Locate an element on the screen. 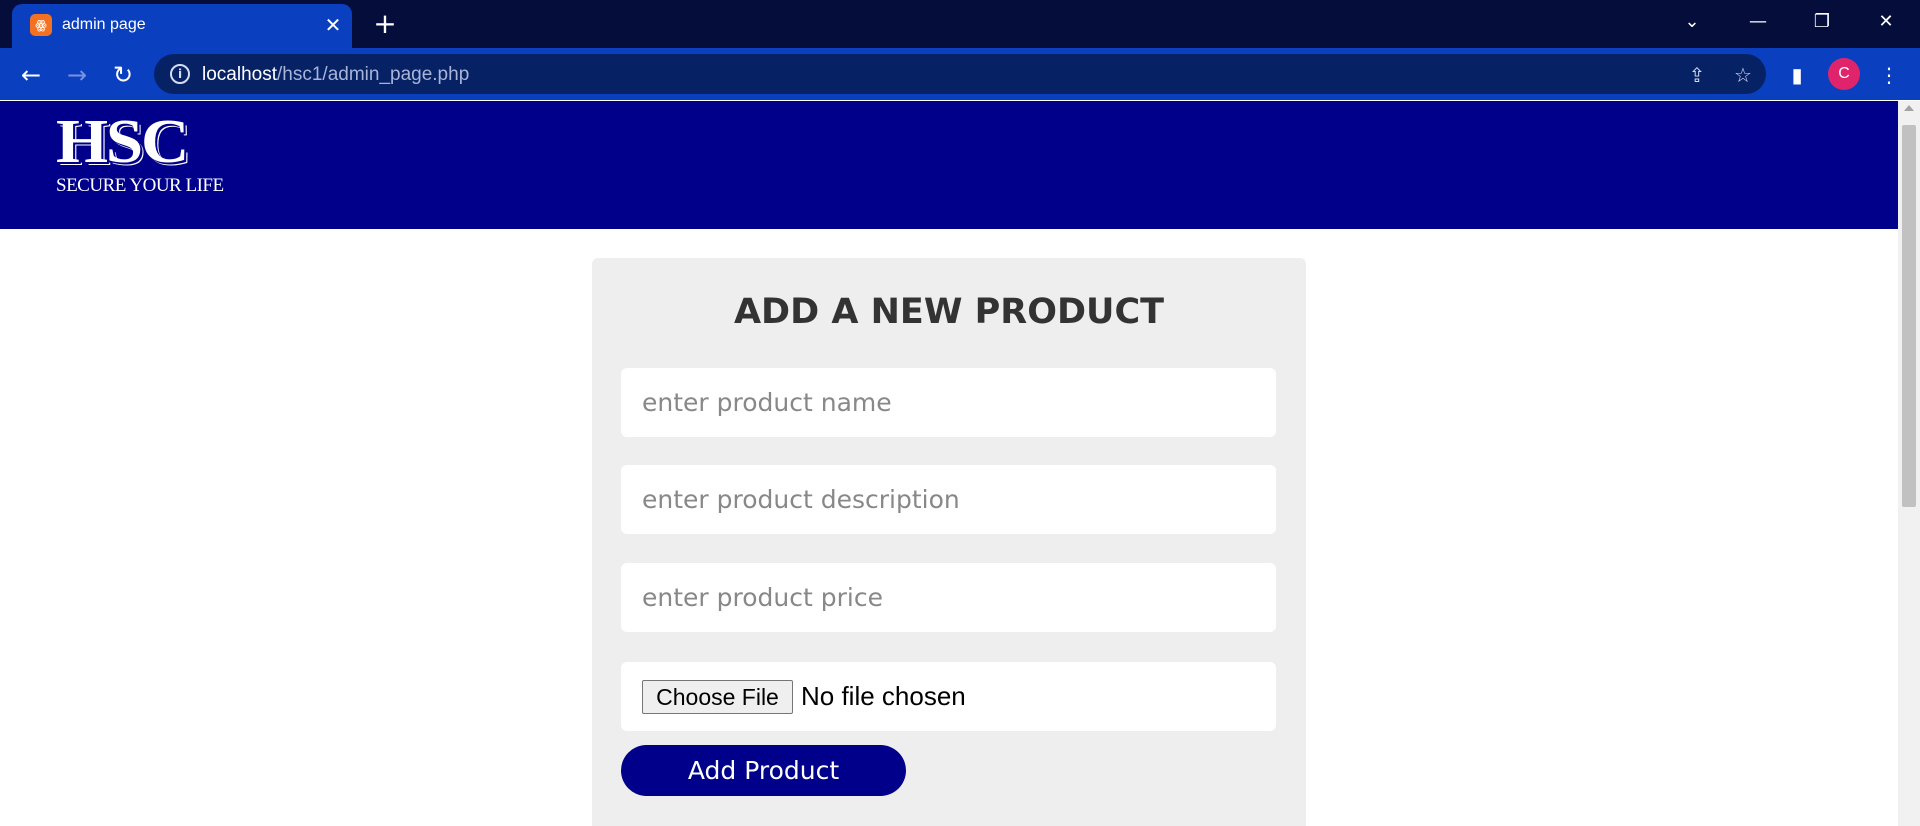 Image resolution: width=1920 pixels, height=826 pixels. url-text: localhost/hsc1/admin_page.php is located at coordinates (335, 75).